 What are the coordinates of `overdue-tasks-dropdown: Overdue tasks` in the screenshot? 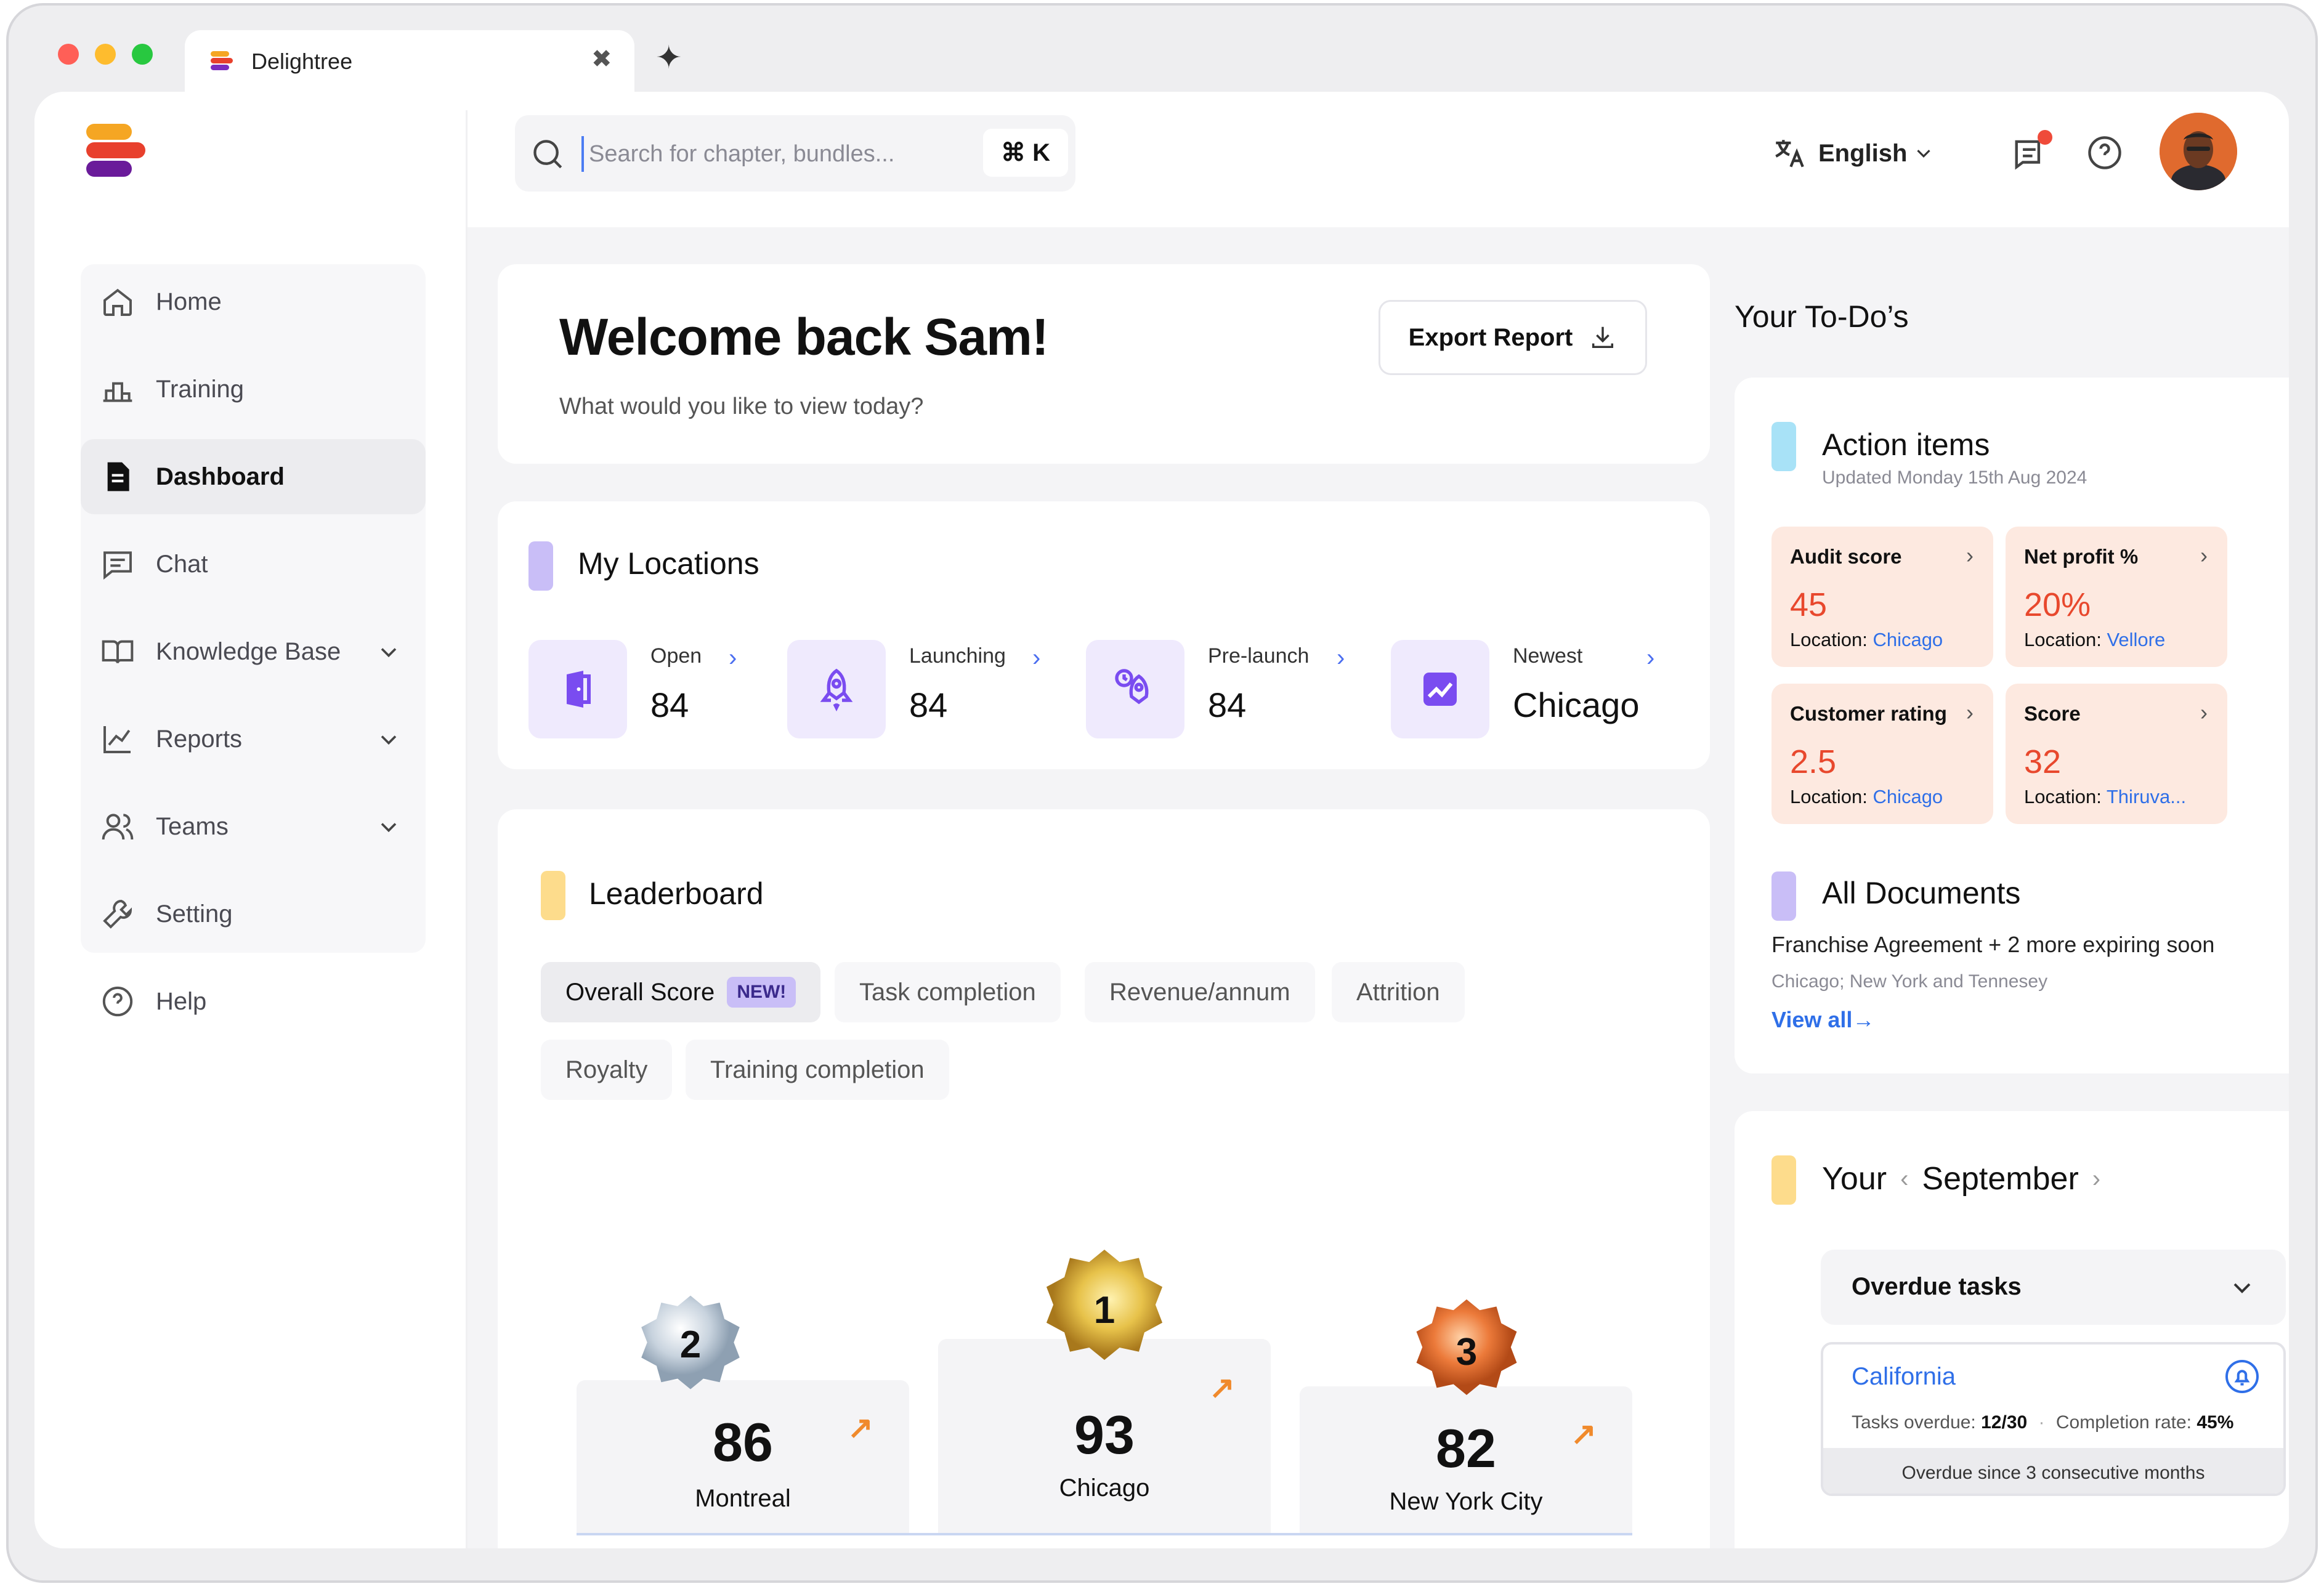 It's located at (2053, 1287).